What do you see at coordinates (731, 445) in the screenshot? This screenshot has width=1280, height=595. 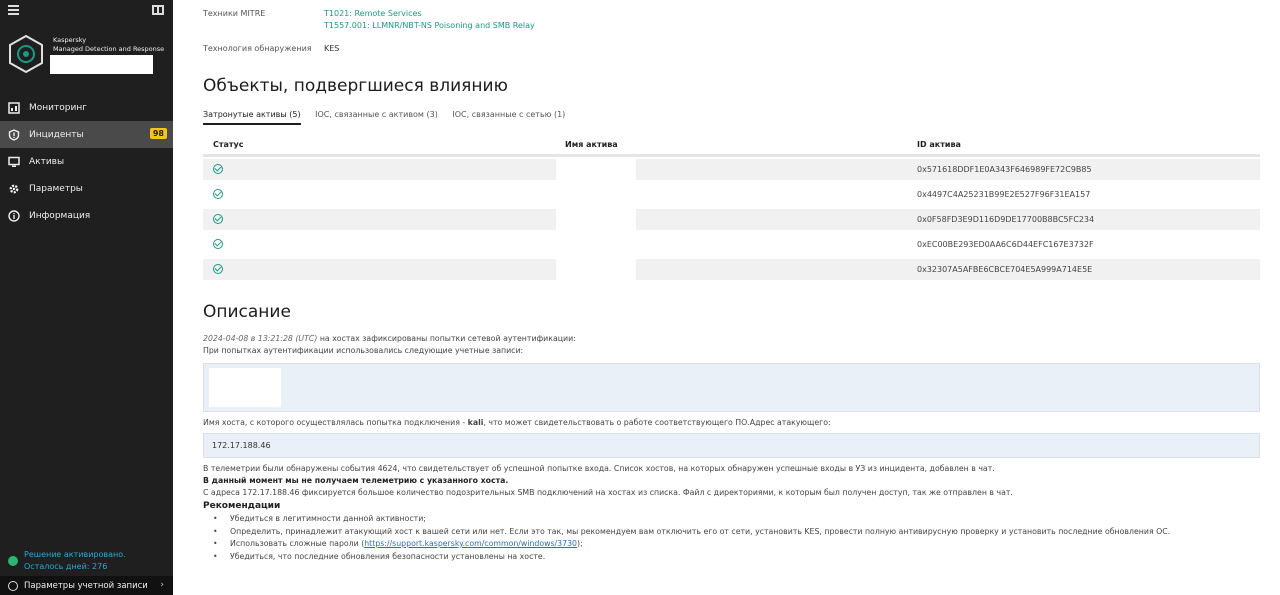 I see `attacker-ip-box: 172.17.188.46` at bounding box center [731, 445].